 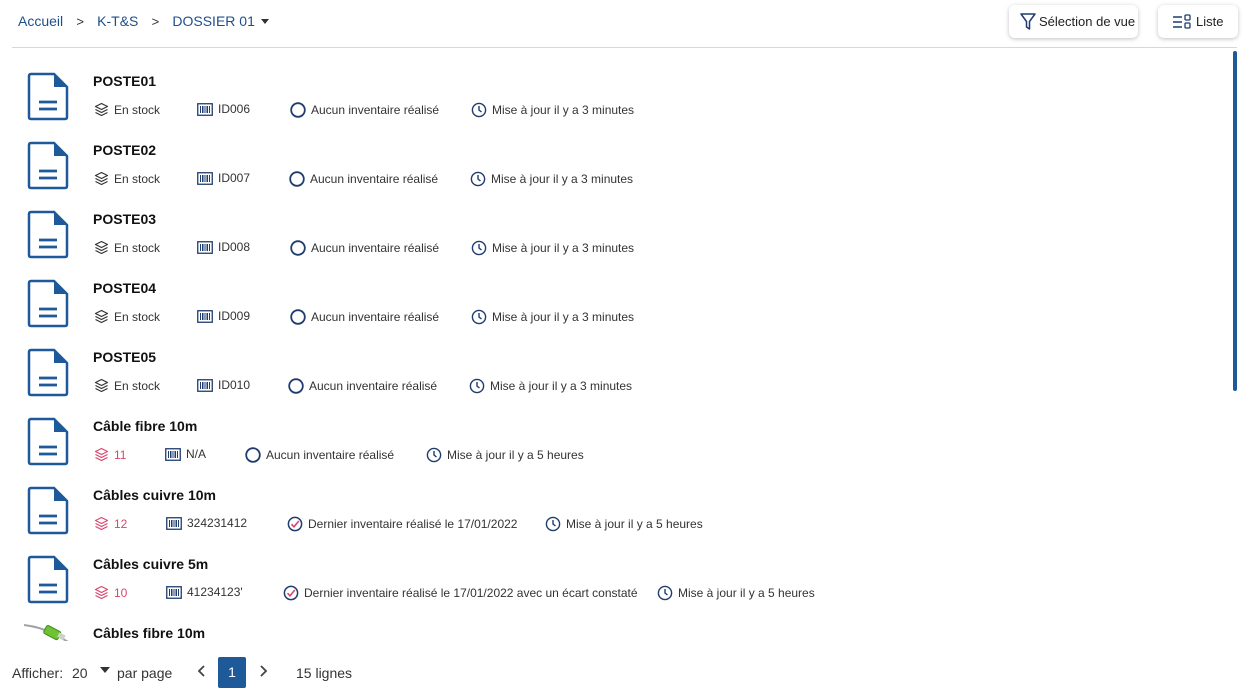 I want to click on chevron-right-icon, so click(x=263, y=671).